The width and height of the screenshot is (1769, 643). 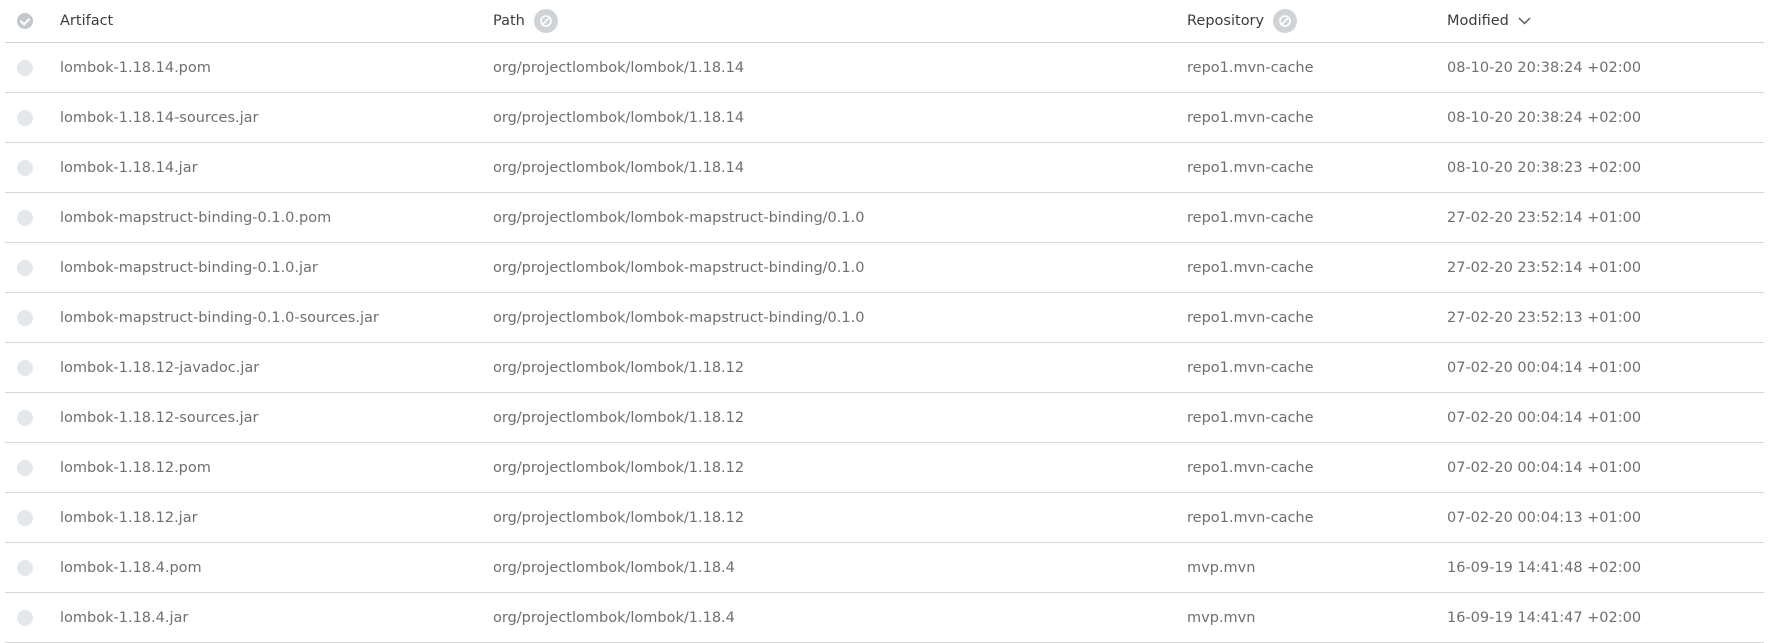 I want to click on table-header: Artifact Path Repository Modified, so click(x=884, y=21).